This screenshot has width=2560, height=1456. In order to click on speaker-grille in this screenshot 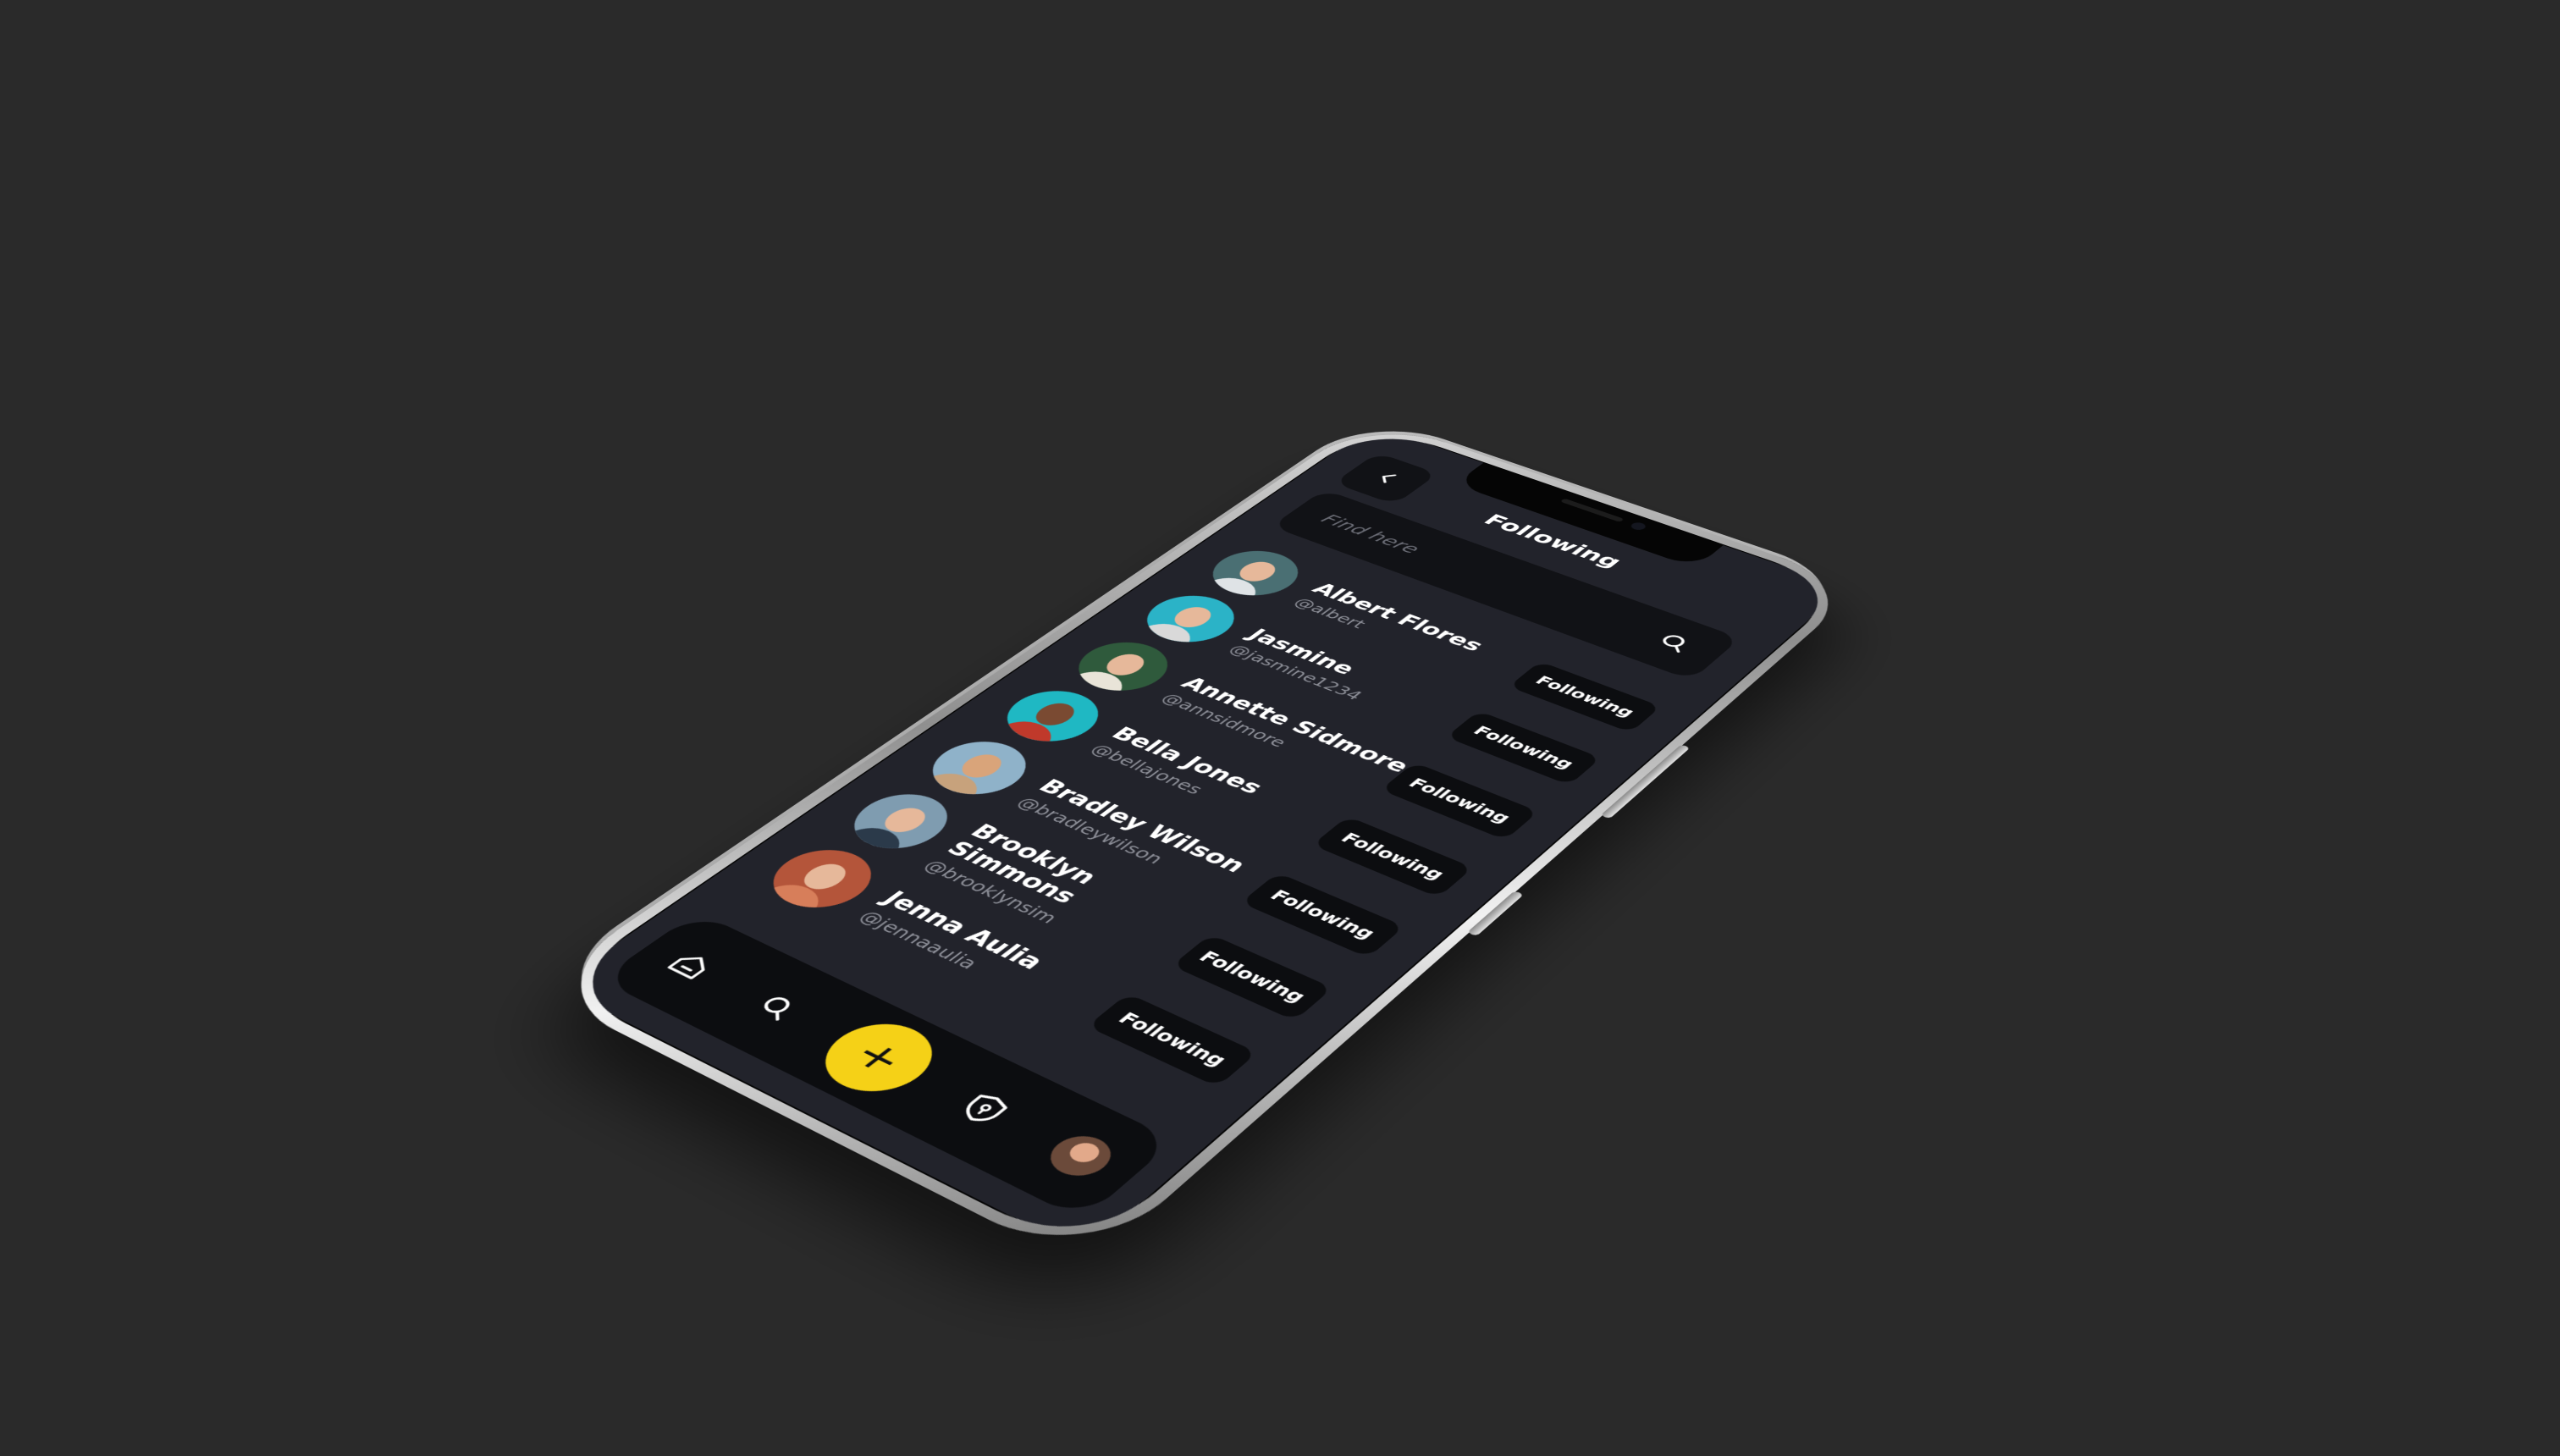, I will do `click(1592, 510)`.